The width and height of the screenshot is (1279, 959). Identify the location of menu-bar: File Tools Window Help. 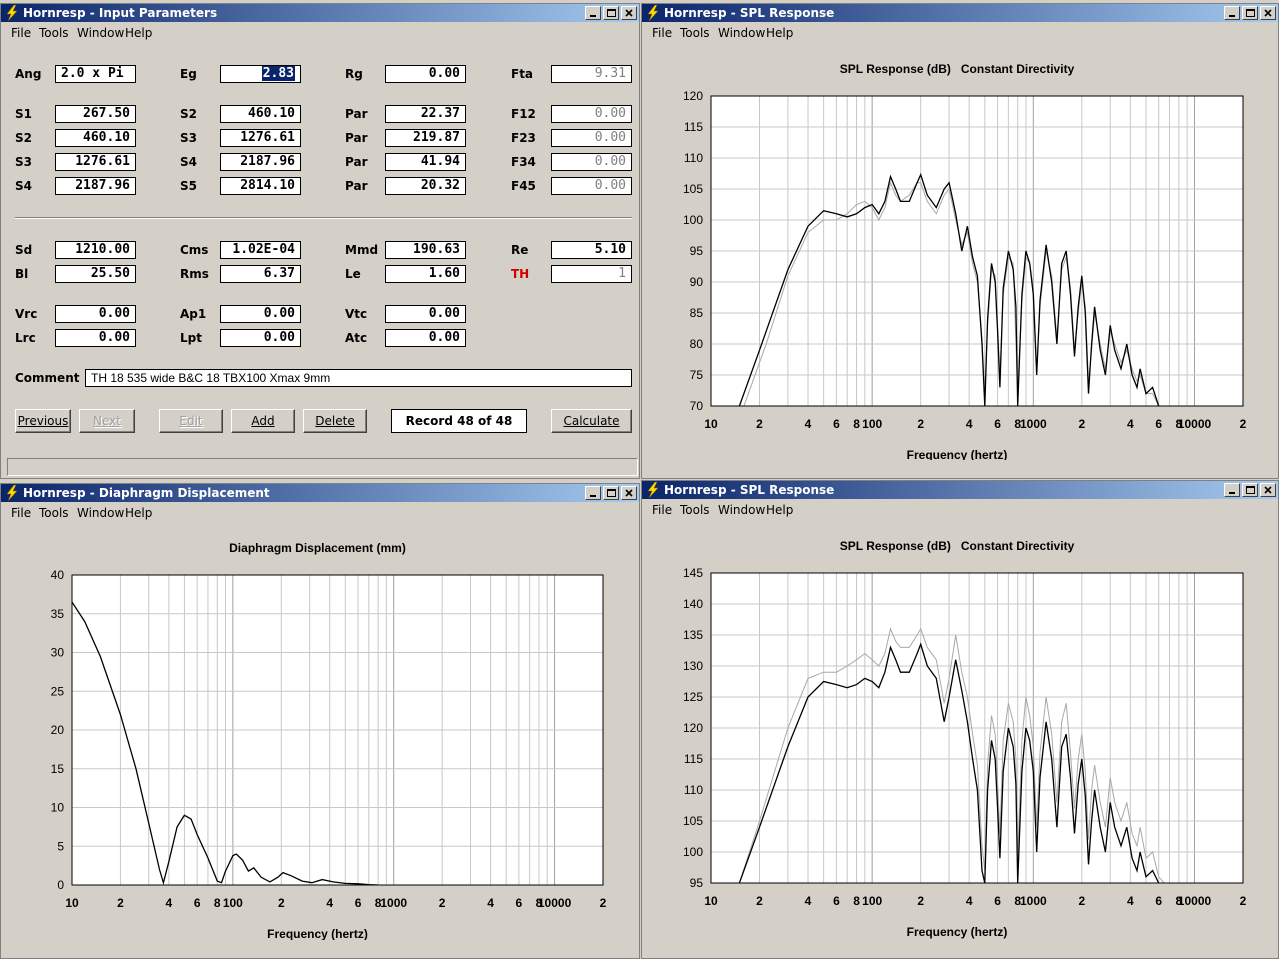
(320, 33).